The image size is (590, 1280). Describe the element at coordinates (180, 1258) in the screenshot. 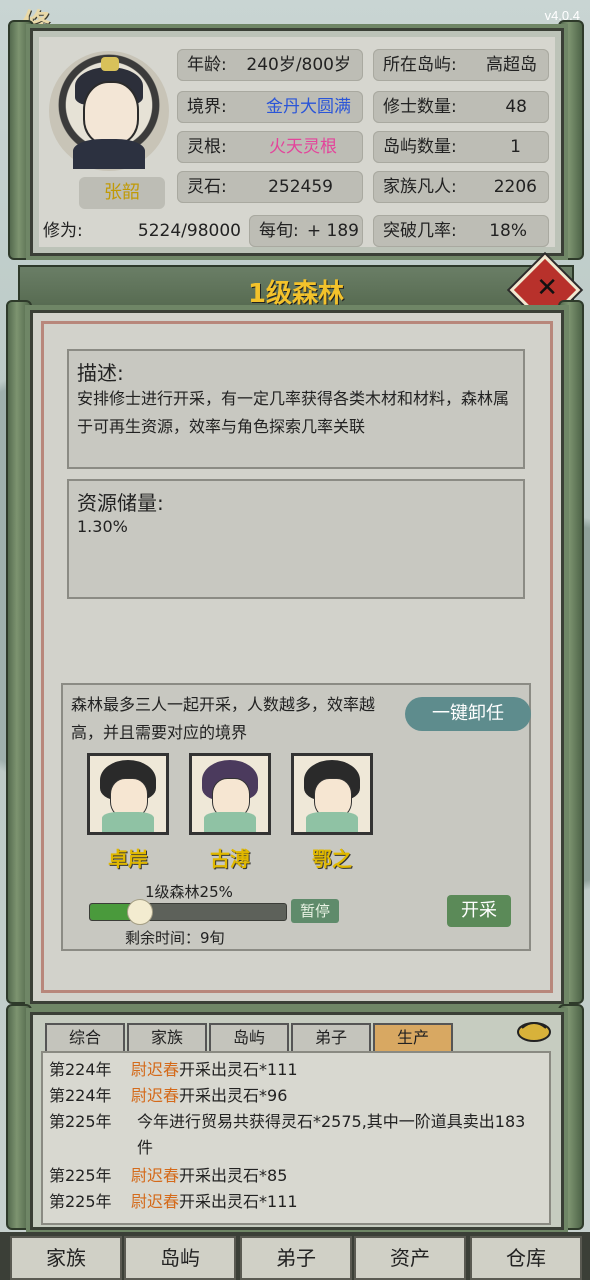

I see `nav-island: 岛屿` at that location.